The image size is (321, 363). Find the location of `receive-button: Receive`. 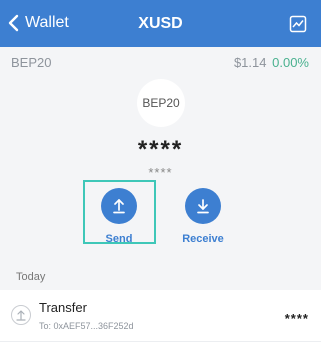

receive-button: Receive is located at coordinates (203, 216).